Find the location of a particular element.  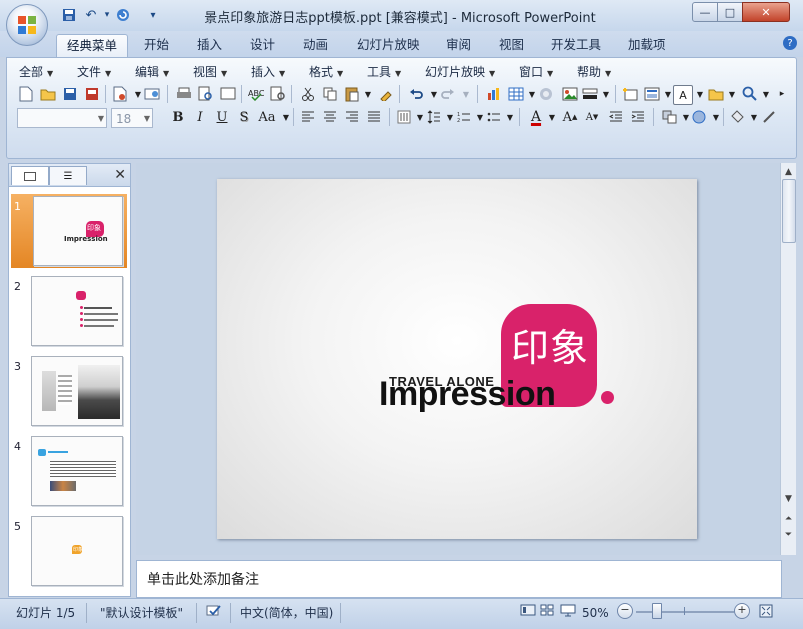

shape-outline-icon is located at coordinates (770, 117).